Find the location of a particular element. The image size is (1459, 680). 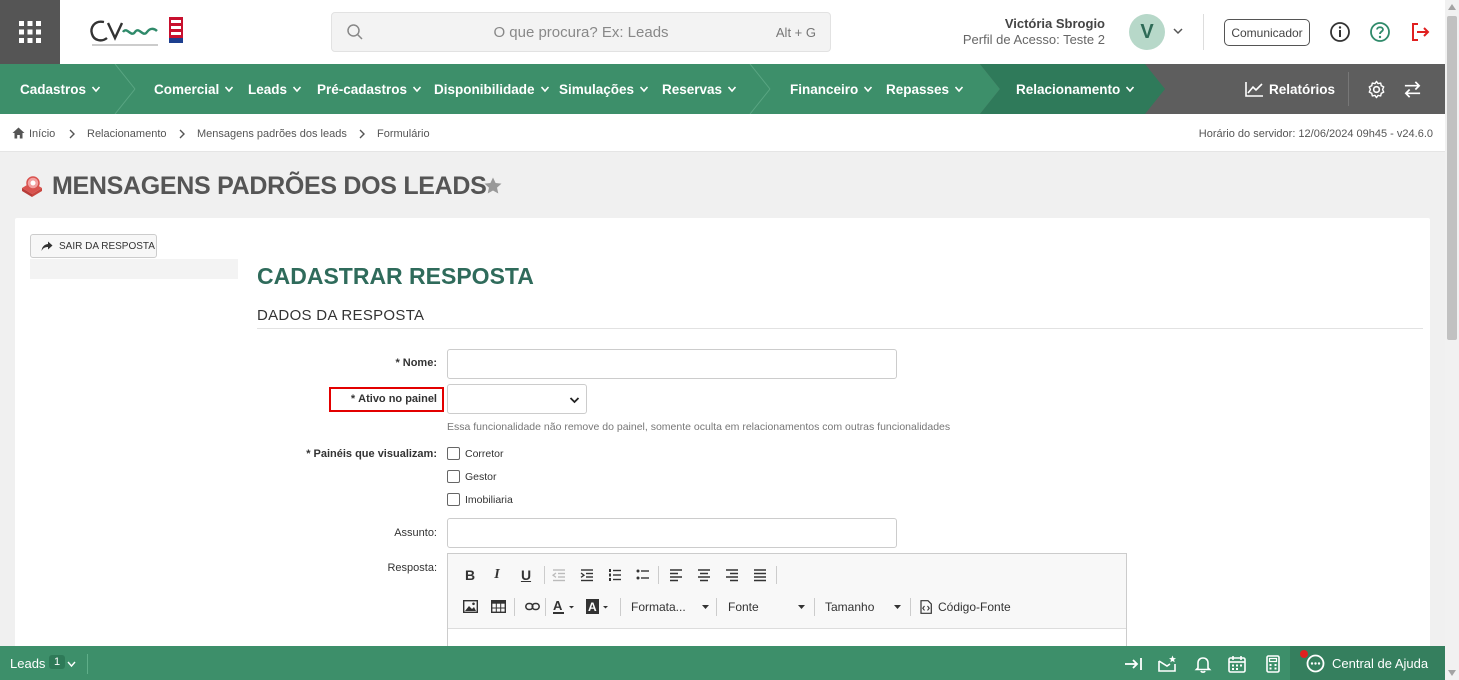

font-combo: Fonte is located at coordinates (766, 607).